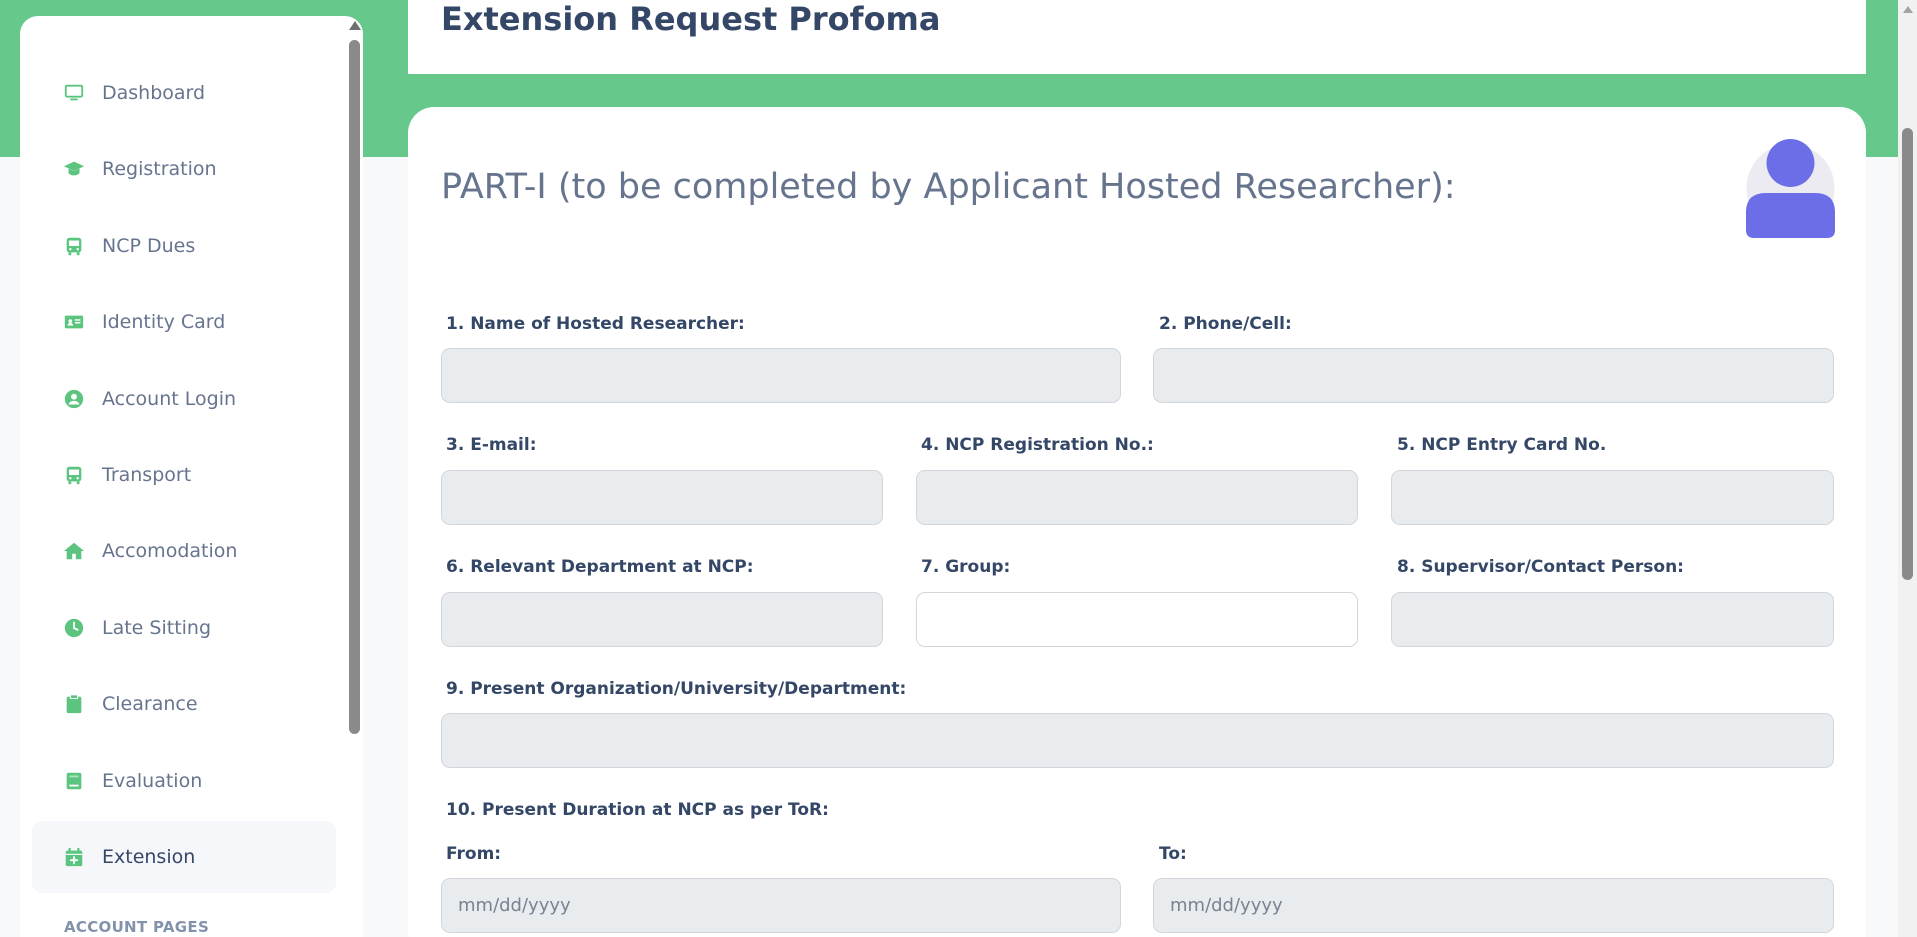 The height and width of the screenshot is (937, 1917). What do you see at coordinates (74, 628) in the screenshot?
I see `clock-icon` at bounding box center [74, 628].